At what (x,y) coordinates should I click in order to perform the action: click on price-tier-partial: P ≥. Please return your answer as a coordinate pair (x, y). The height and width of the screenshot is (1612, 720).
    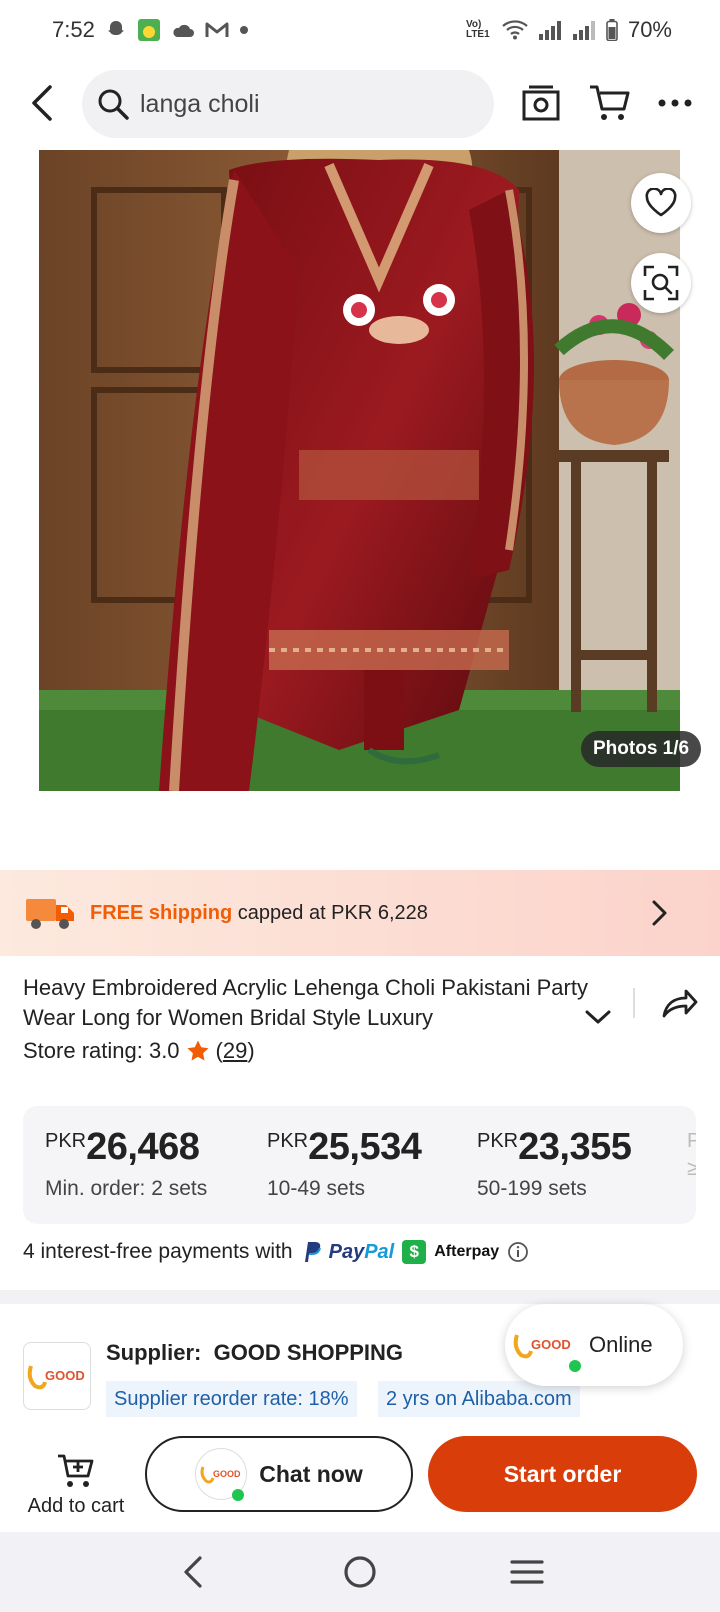
    Looking at the image, I should click on (691, 1153).